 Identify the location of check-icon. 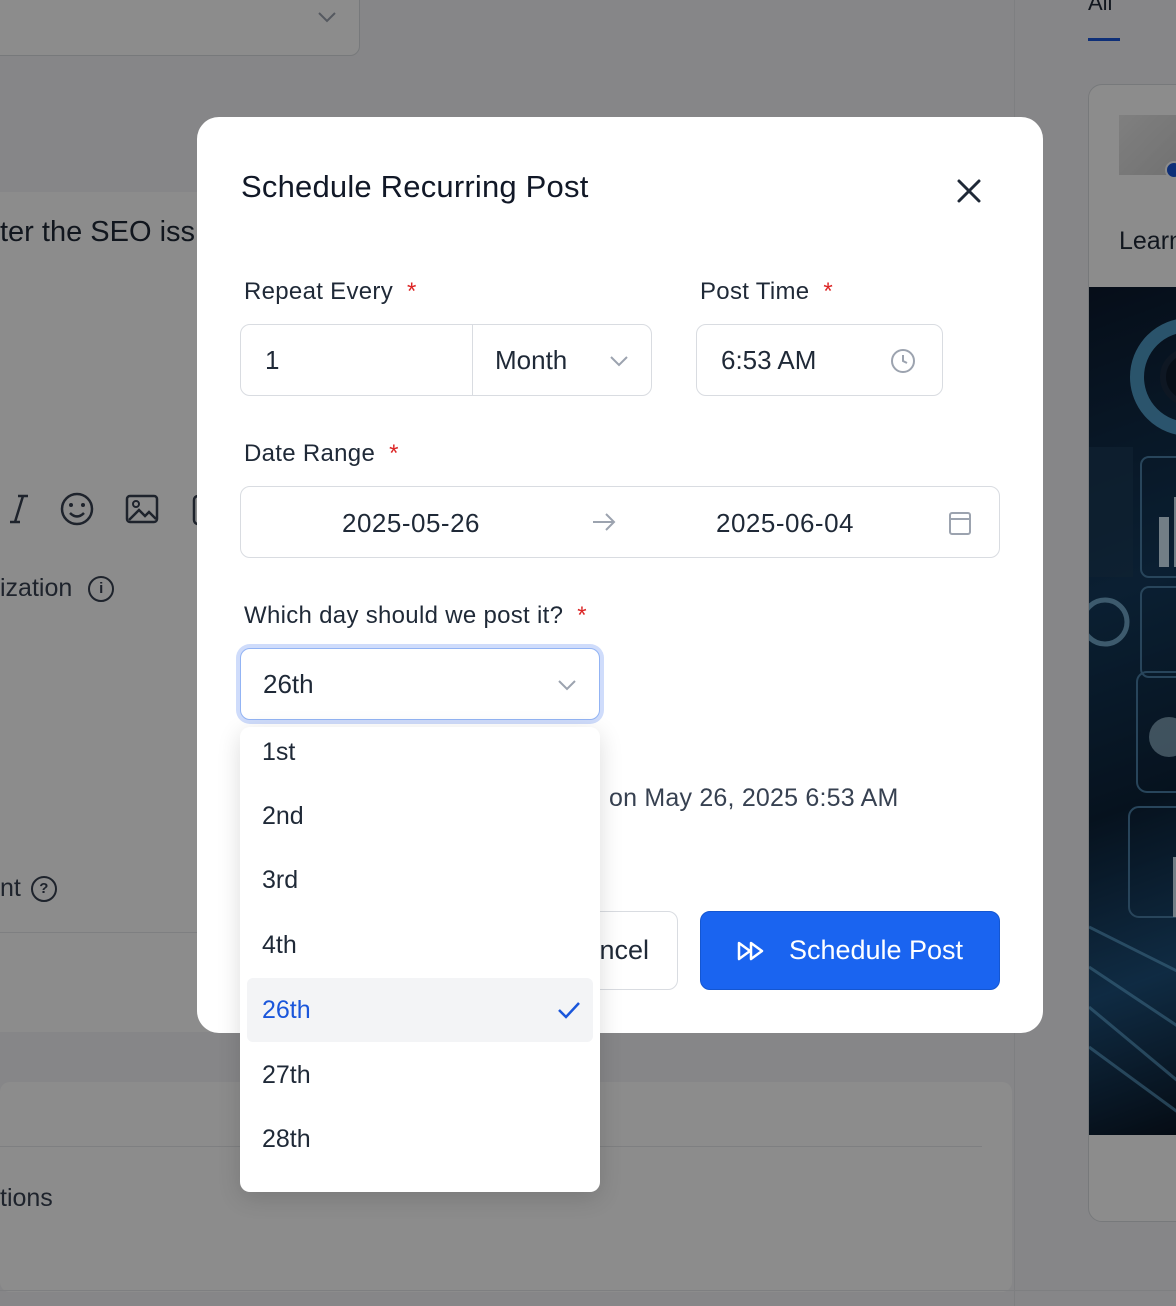
(569, 1010).